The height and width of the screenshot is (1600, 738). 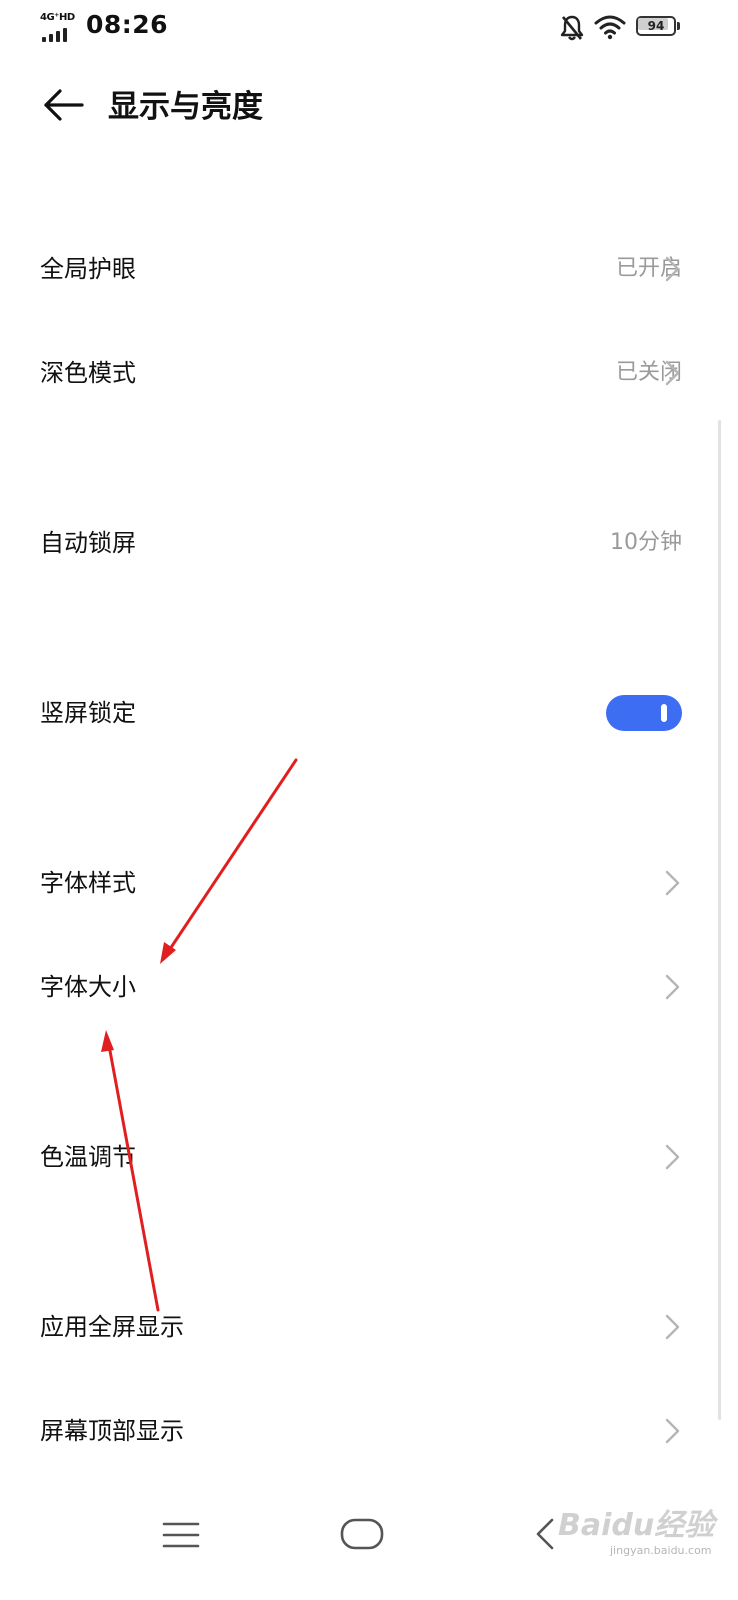 What do you see at coordinates (127, 24) in the screenshot?
I see `status-time: 08:26` at bounding box center [127, 24].